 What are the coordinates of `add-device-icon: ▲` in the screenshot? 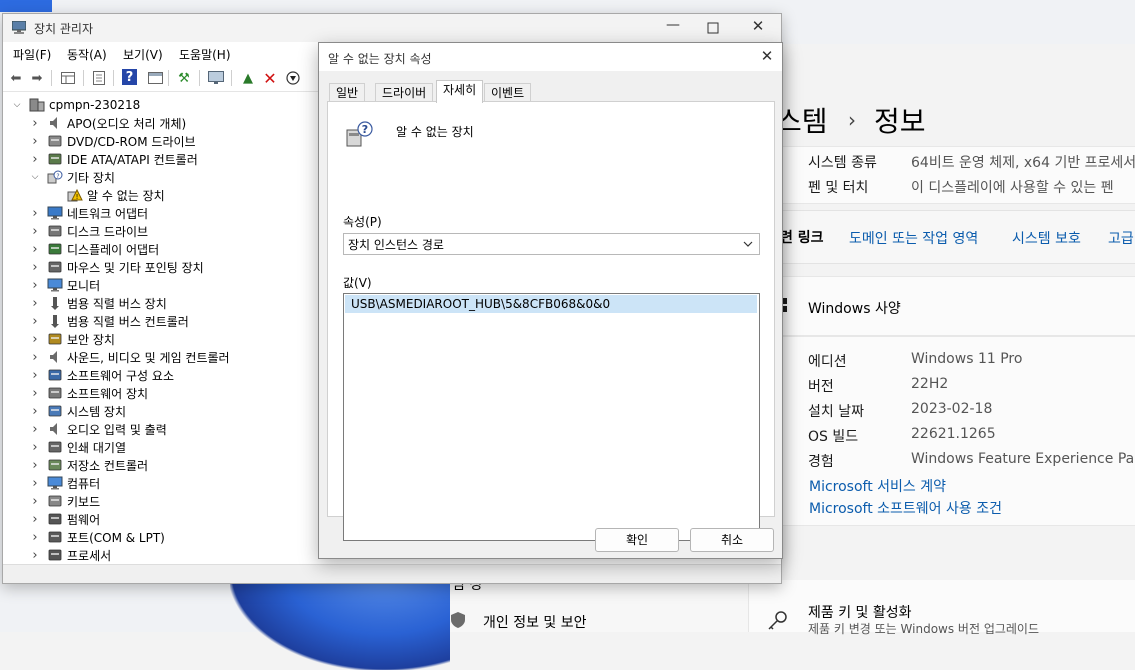 It's located at (248, 78).